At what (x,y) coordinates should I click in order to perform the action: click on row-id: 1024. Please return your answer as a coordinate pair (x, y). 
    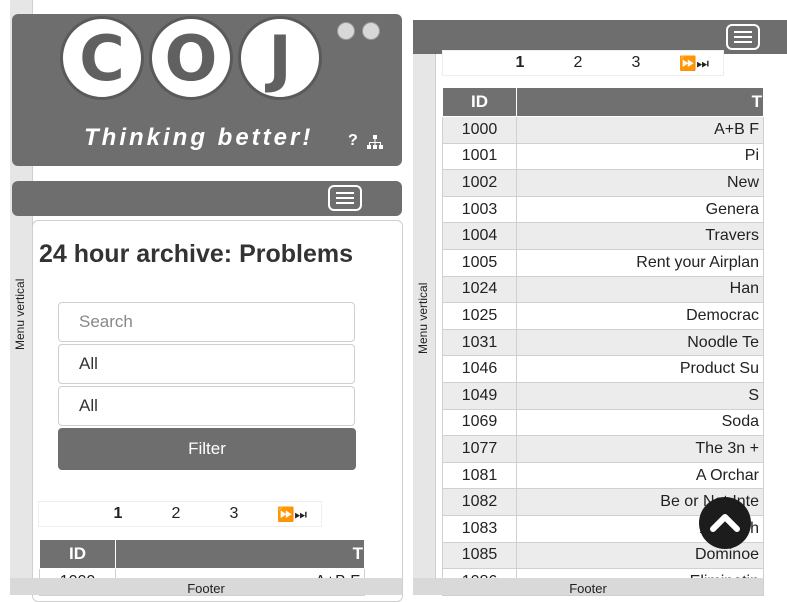
    Looking at the image, I should click on (479, 289).